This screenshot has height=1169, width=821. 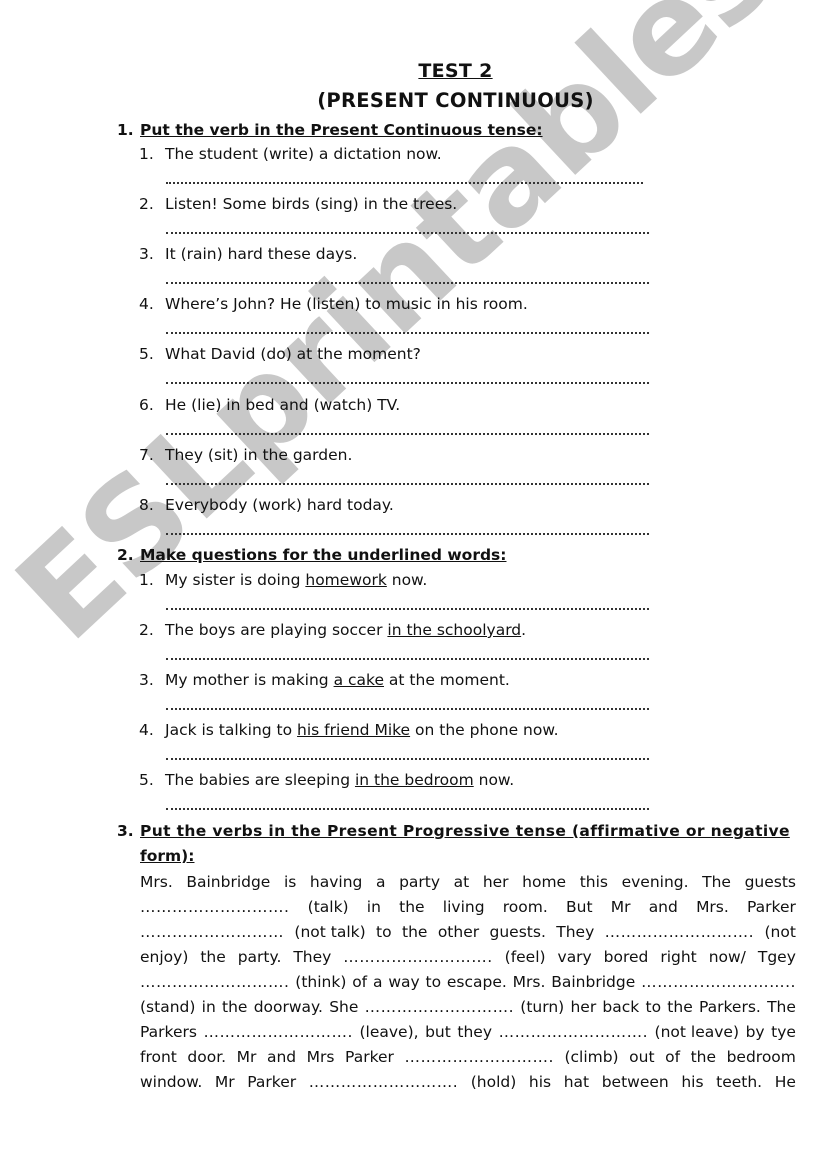 I want to click on underlined-words: in the schoolyard, so click(x=454, y=630).